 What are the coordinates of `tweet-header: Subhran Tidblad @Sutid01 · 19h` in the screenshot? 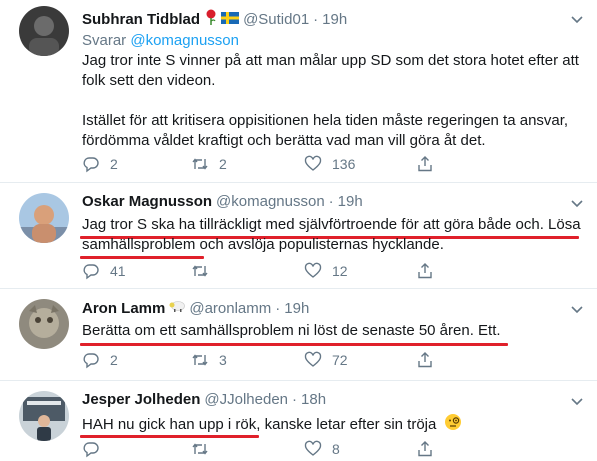 It's located at (214, 19).